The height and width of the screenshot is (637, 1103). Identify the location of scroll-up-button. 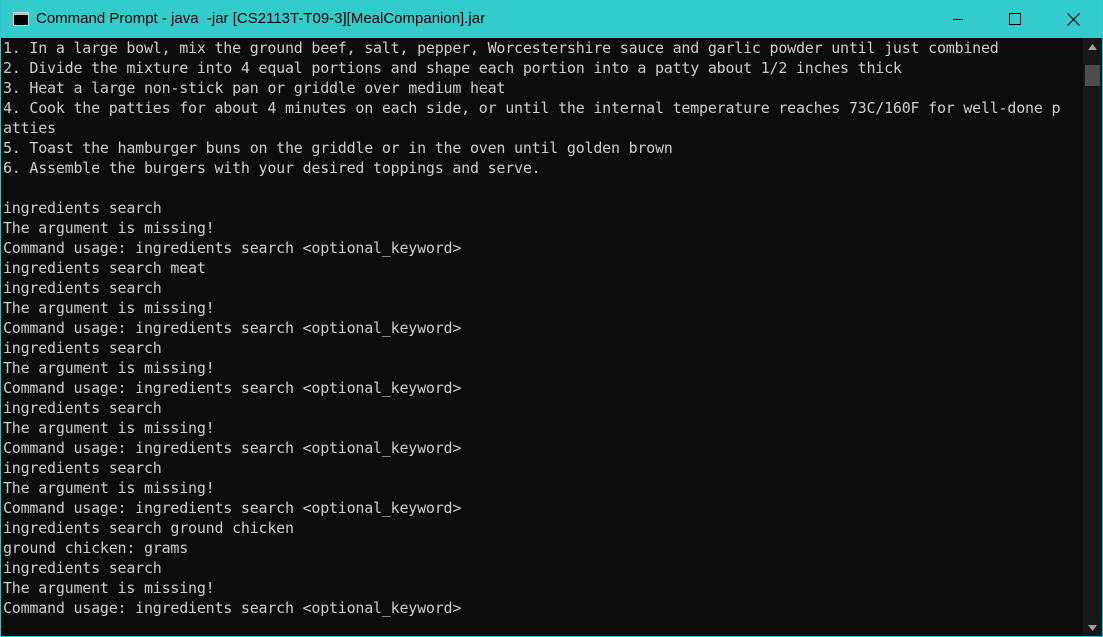
(1092, 46).